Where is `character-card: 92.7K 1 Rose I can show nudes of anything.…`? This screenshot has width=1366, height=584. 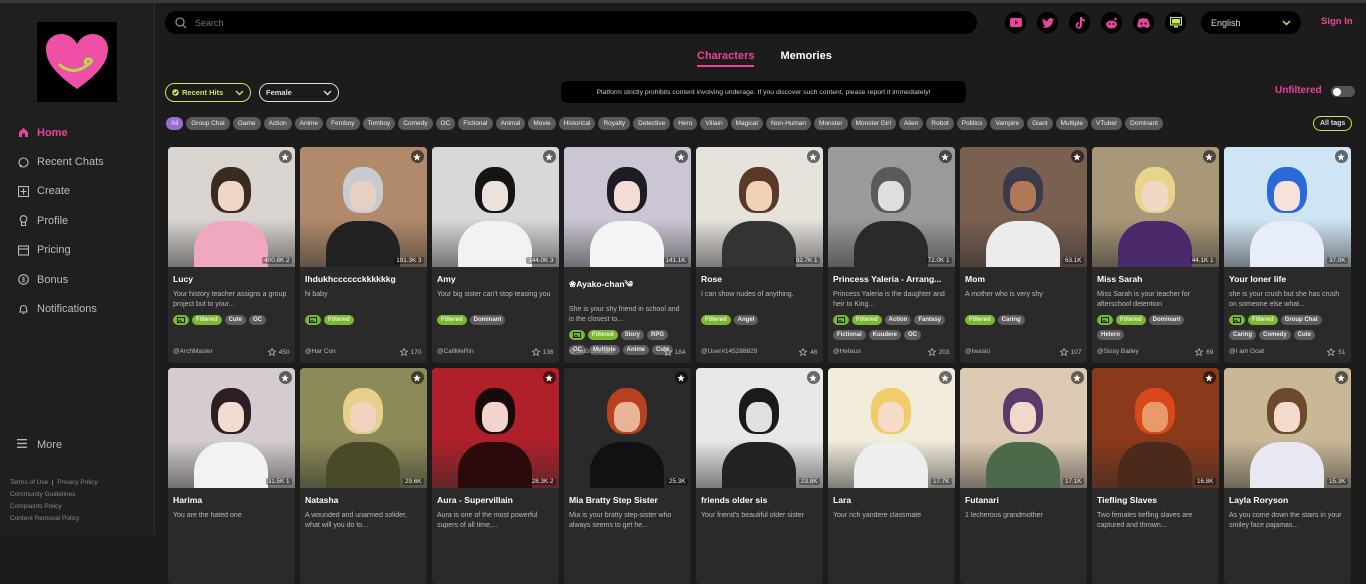
character-card: 92.7K 1 Rose I can show nudes of anything.… is located at coordinates (759, 255).